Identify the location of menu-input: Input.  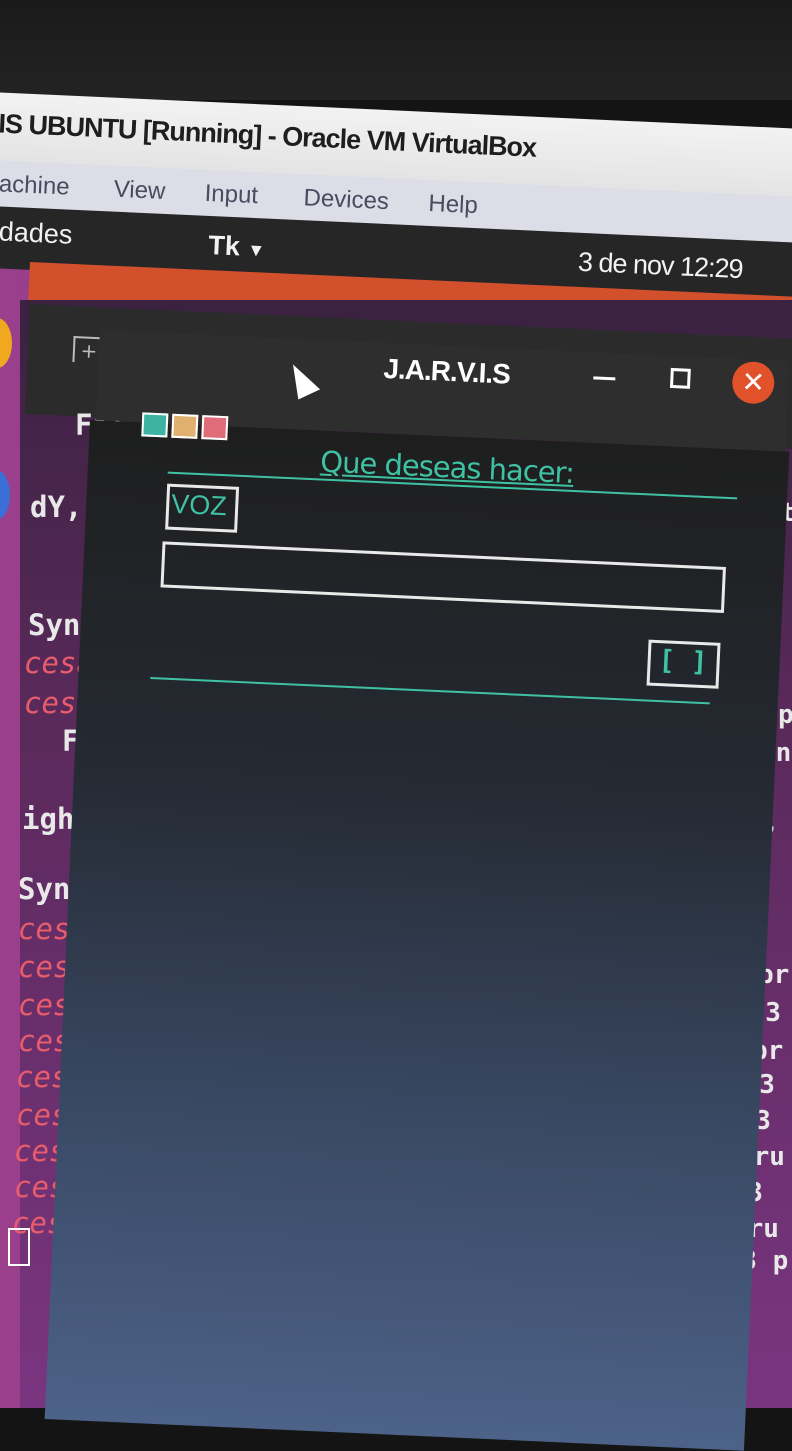
(231, 195).